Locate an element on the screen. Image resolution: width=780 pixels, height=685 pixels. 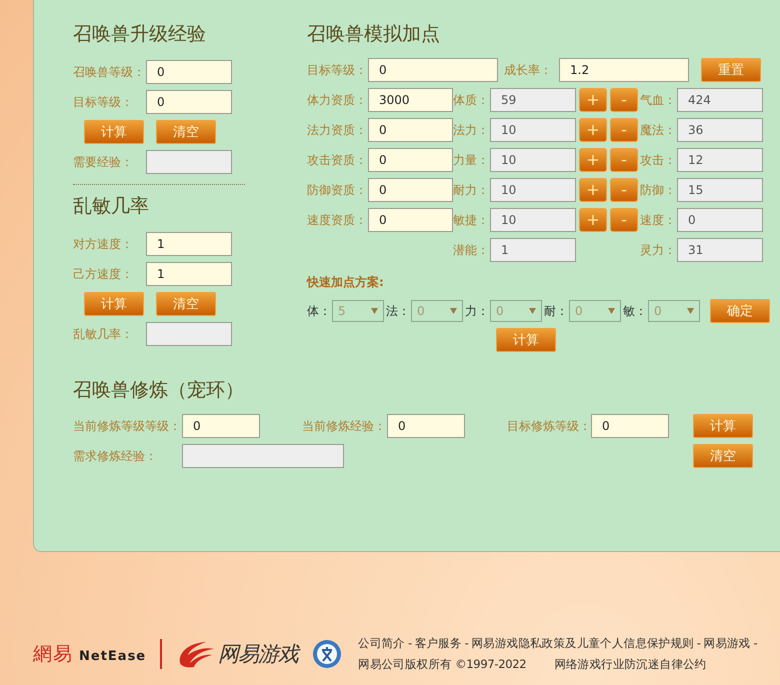
field-label: 需要经验： is located at coordinates (103, 162).